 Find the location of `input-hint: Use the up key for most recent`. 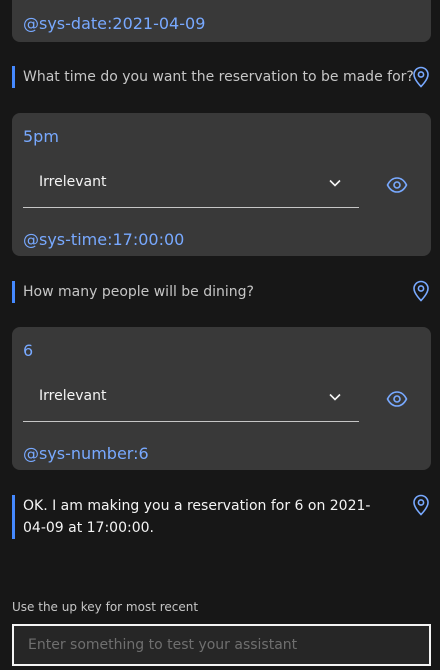

input-hint: Use the up key for most recent is located at coordinates (105, 607).